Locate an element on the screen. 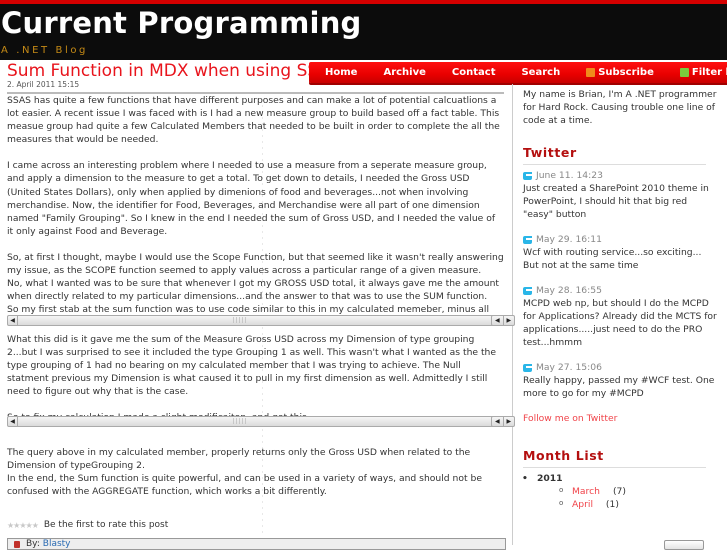 The height and width of the screenshot is (550, 727). nav-contact: Contact is located at coordinates (474, 72).